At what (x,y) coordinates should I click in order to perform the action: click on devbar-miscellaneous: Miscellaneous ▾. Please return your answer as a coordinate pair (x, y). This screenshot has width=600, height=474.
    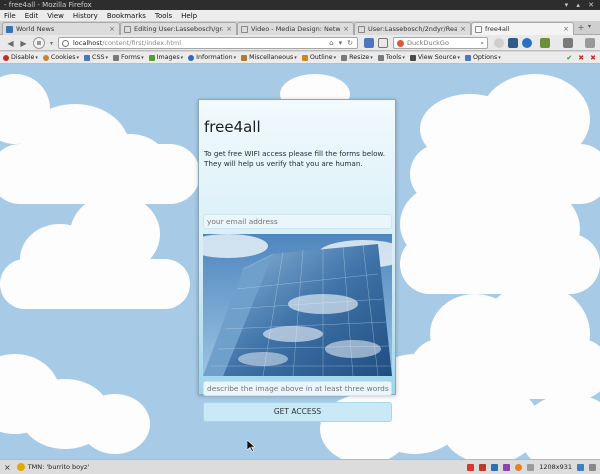
    Looking at the image, I should click on (269, 57).